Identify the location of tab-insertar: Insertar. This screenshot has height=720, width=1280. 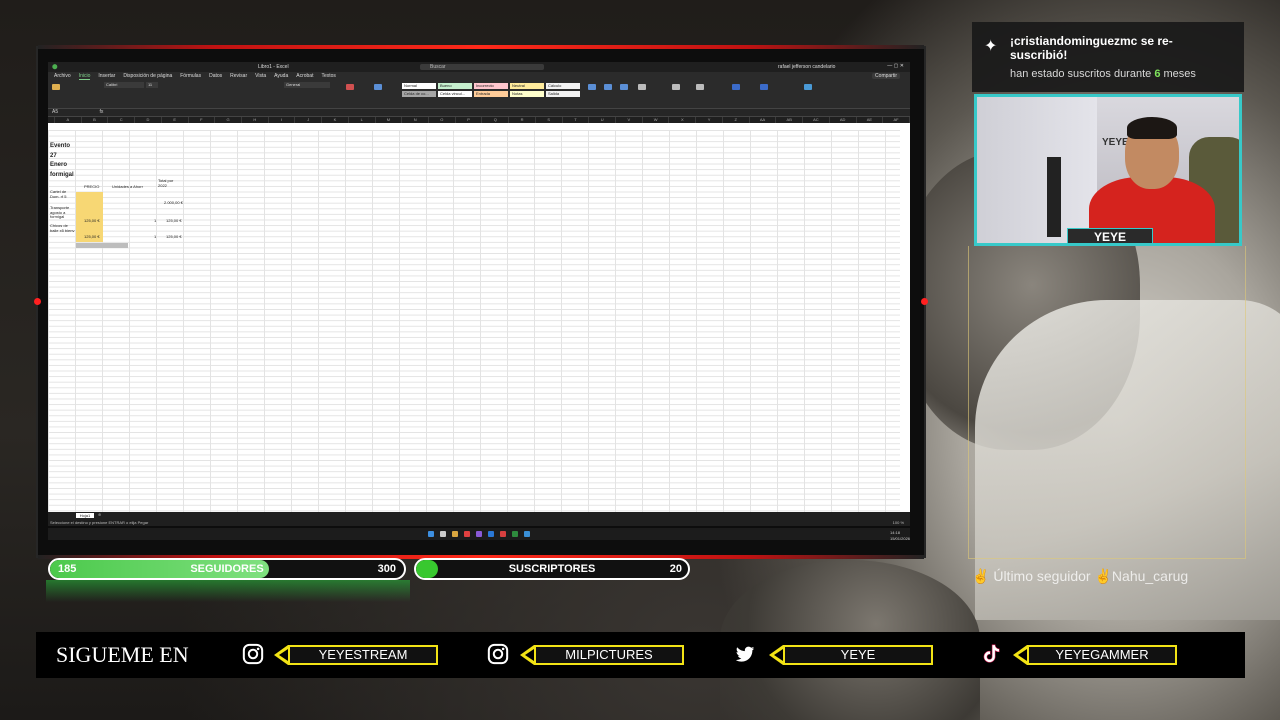
(106, 76).